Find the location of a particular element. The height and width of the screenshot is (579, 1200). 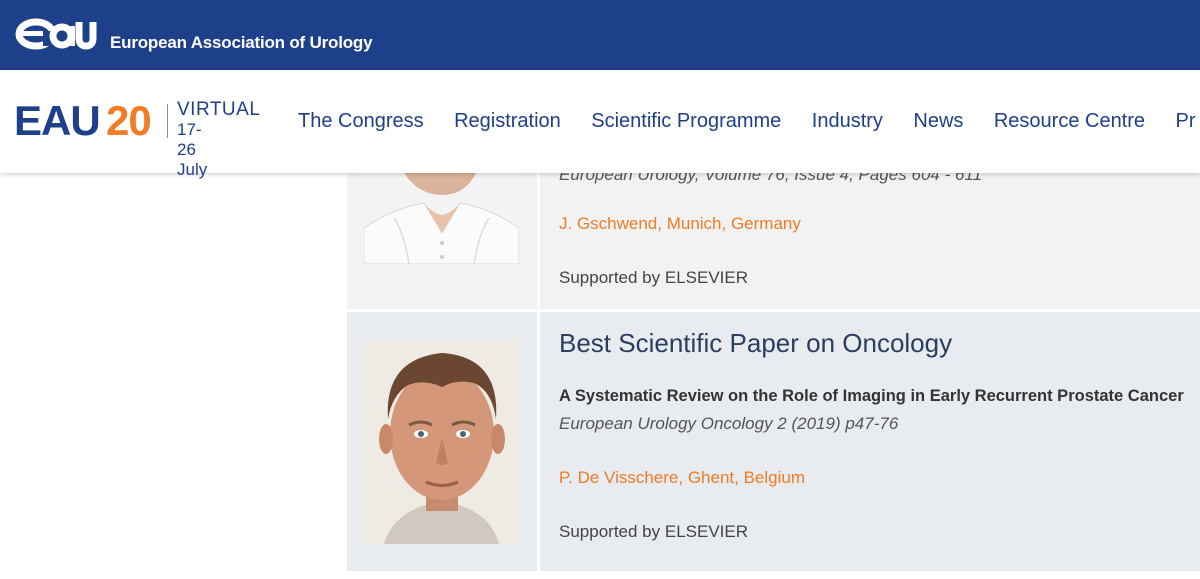

nav-item-resource-centre: Resource Centre is located at coordinates (1069, 121).